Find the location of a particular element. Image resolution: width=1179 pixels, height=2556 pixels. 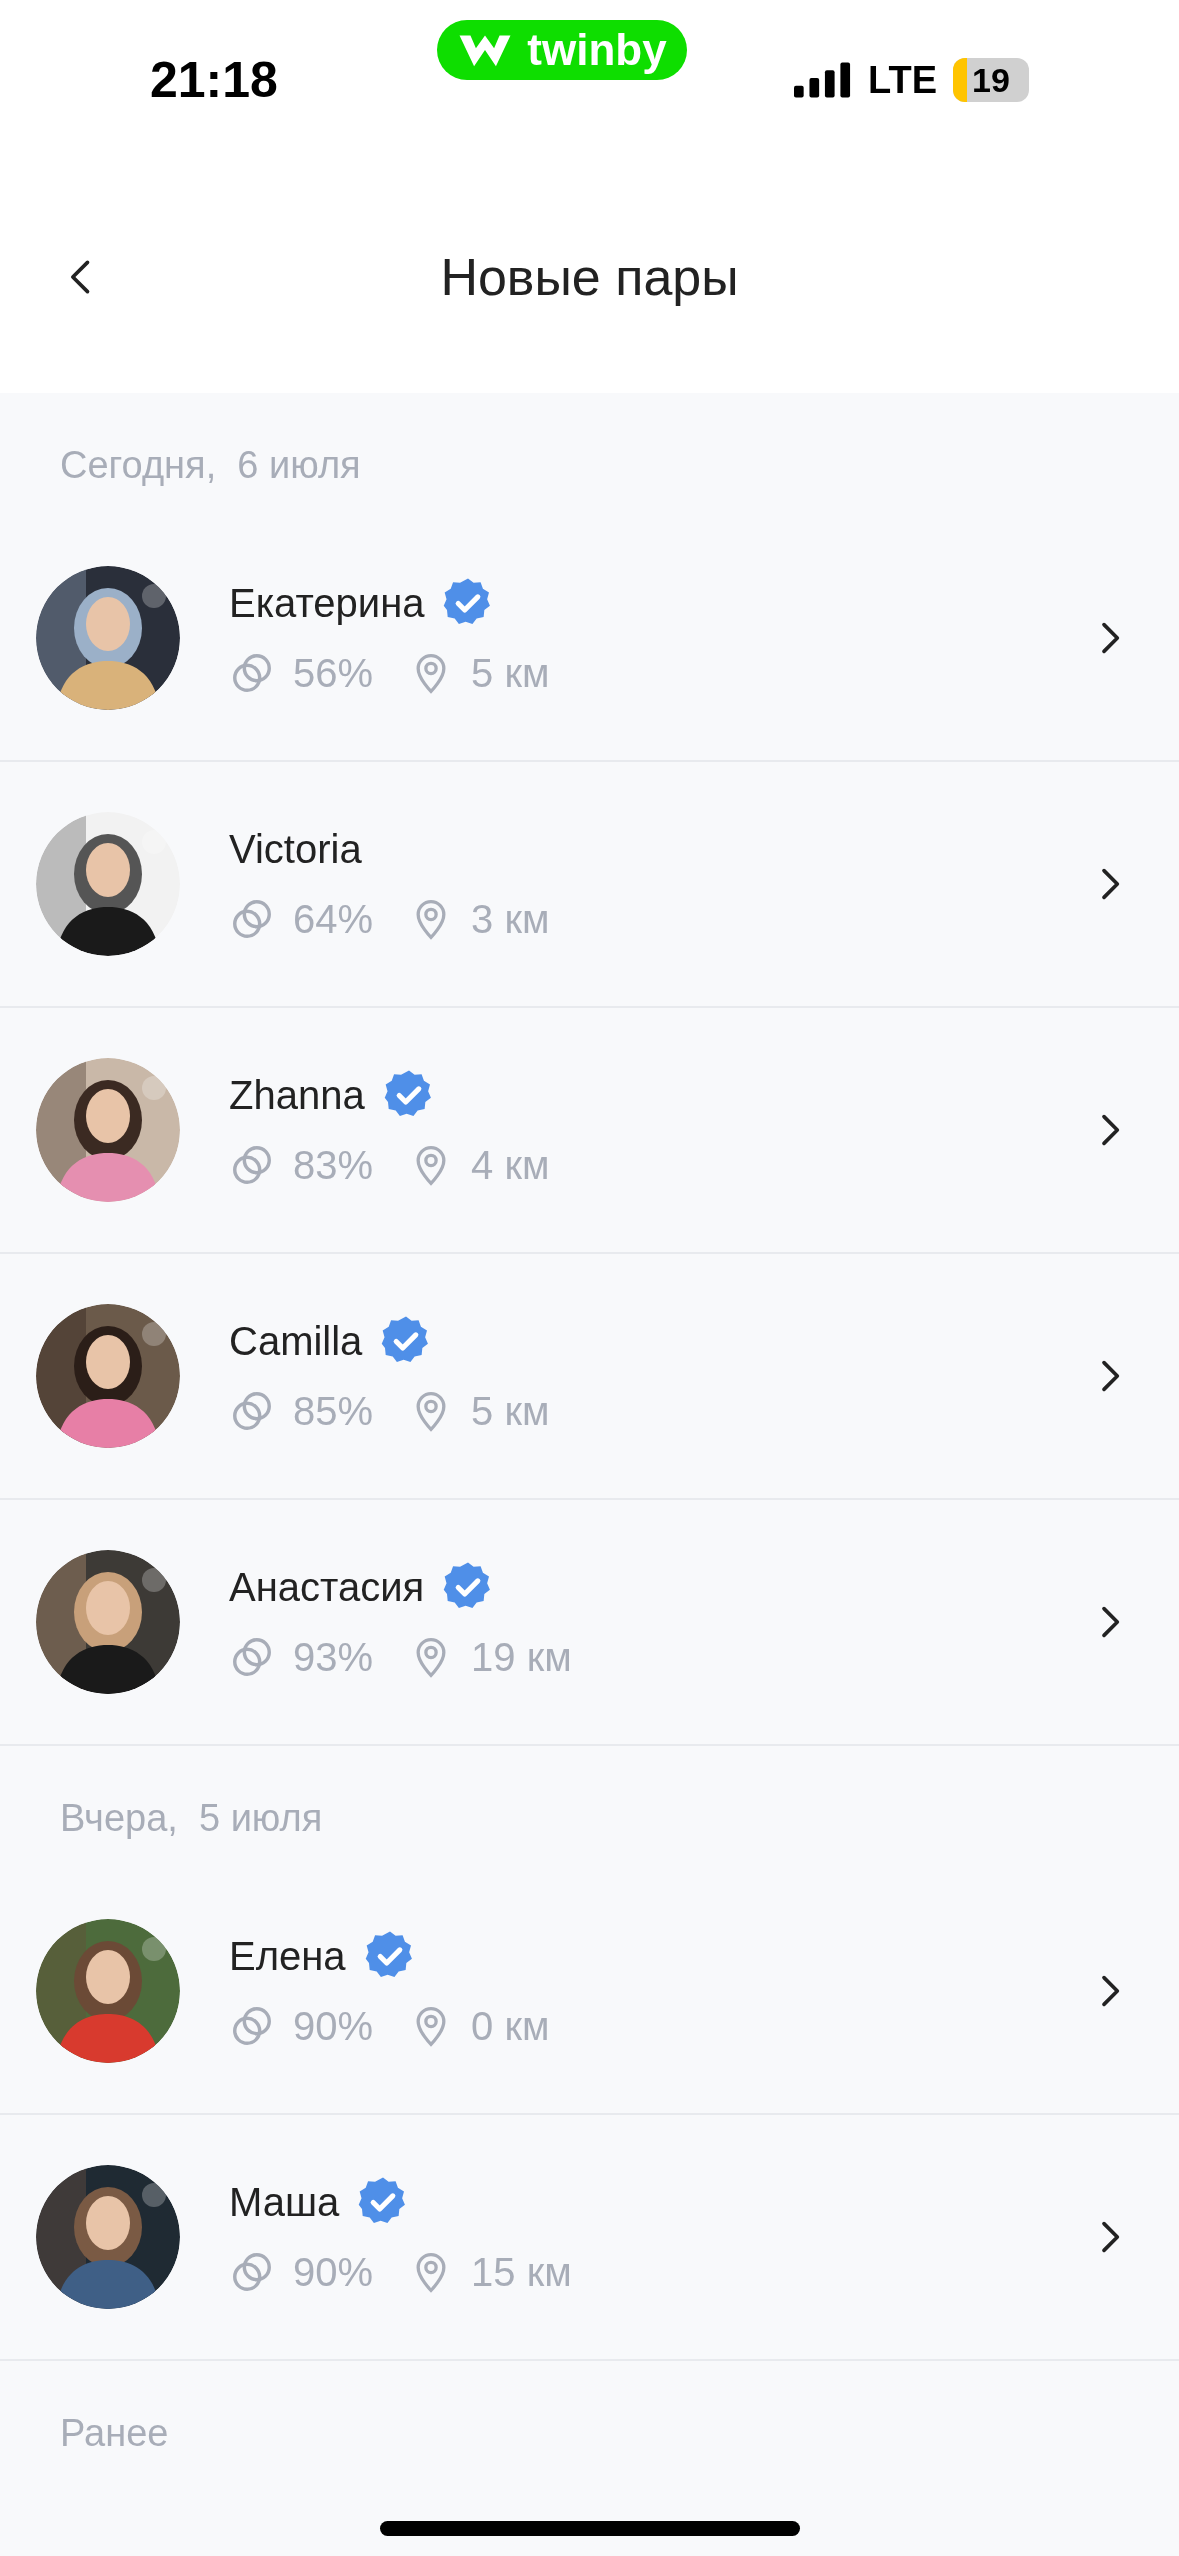

signal-icon is located at coordinates (823, 80).